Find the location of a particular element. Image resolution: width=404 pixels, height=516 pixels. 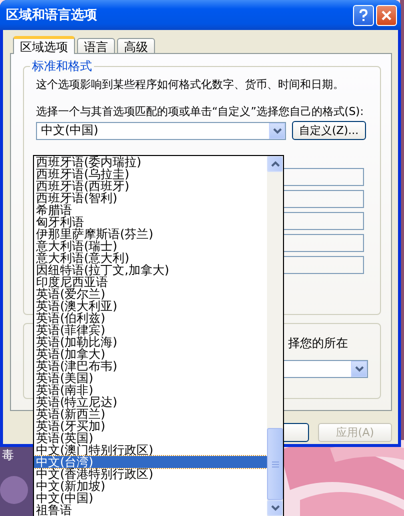

list-item: 中文(台湾) is located at coordinates (150, 462).